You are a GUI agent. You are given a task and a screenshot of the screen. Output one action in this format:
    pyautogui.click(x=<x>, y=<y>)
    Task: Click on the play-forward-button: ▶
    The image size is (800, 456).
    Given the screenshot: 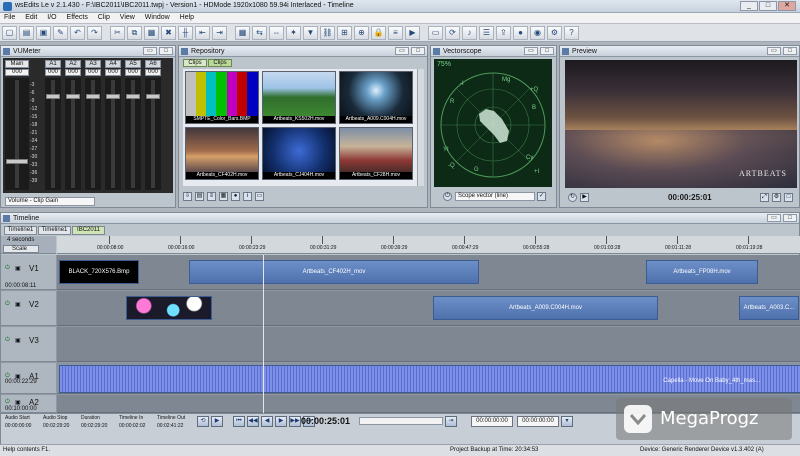 What is the action you would take?
    pyautogui.click(x=281, y=421)
    